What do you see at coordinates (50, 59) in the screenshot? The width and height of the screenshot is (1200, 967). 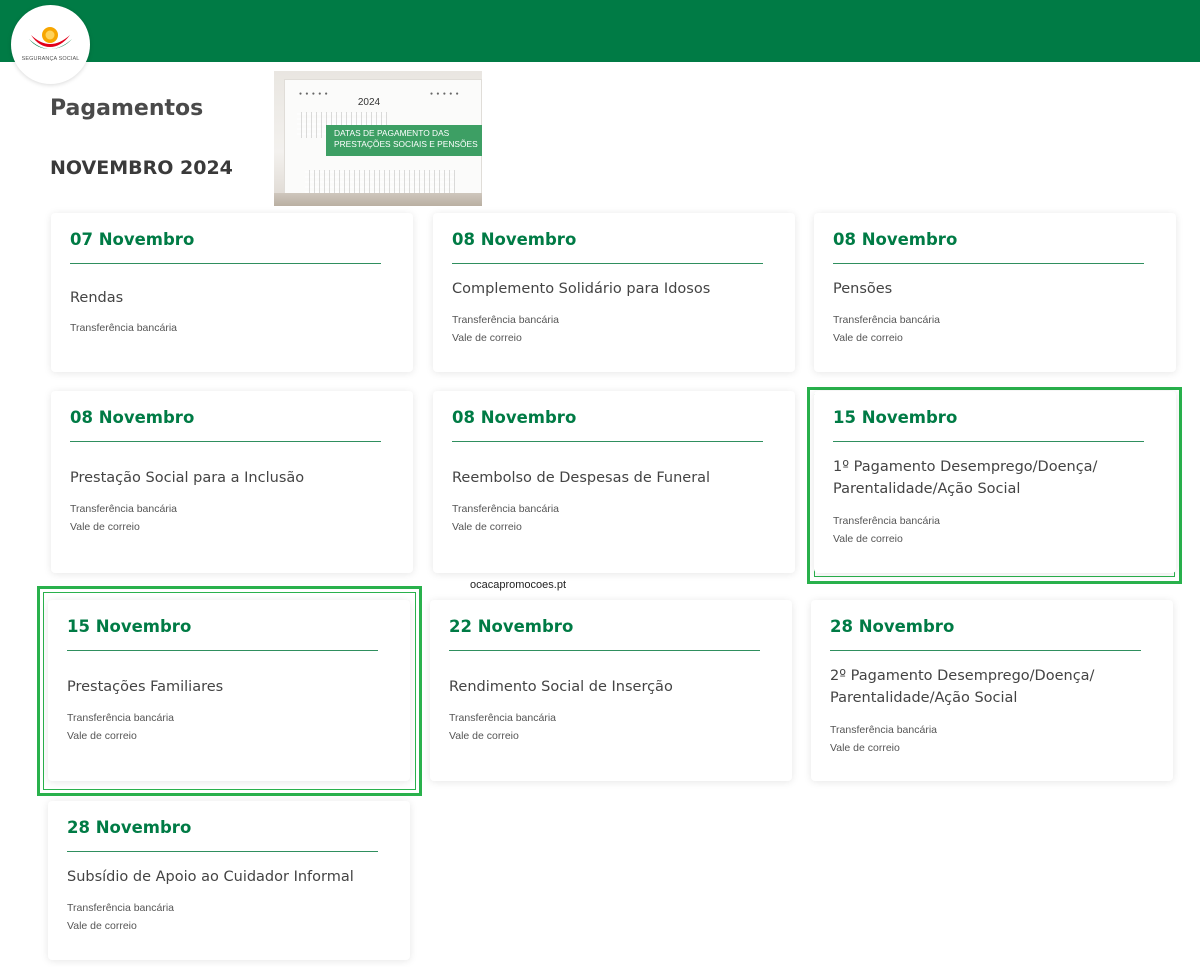 I see `logo-text: SEGURANÇA SOCIAL` at bounding box center [50, 59].